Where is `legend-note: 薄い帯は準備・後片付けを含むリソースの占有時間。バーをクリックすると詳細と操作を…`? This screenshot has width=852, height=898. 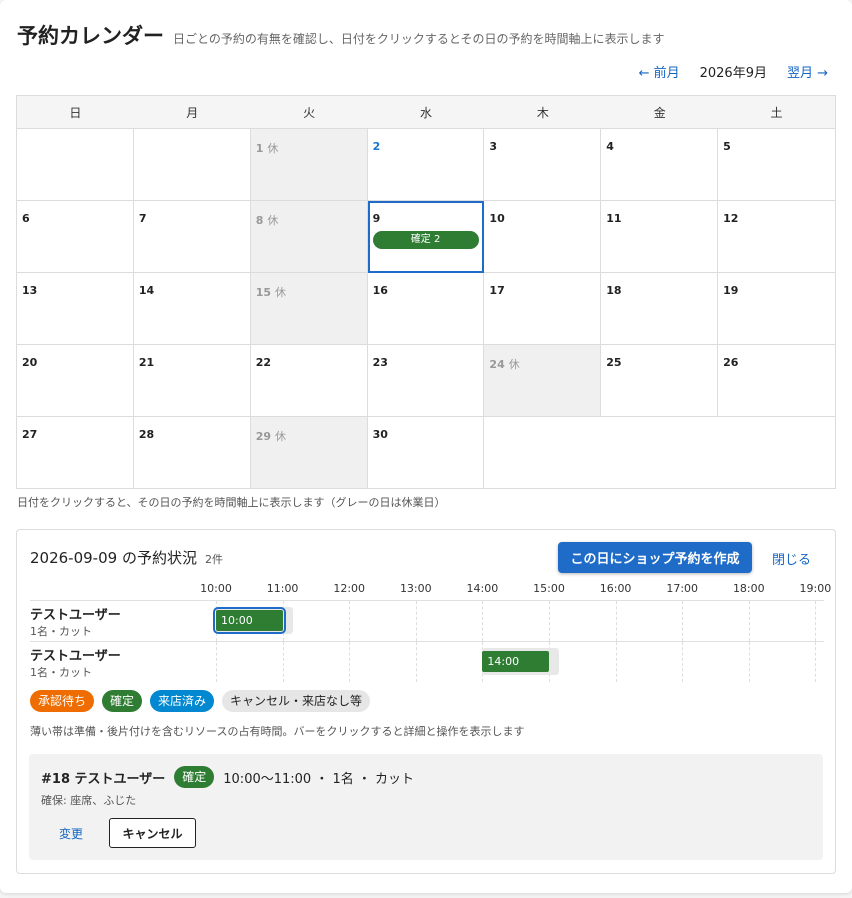
legend-note: 薄い帯は準備・後片付けを含むリソースの占有時間。バーをクリックすると詳細と操作を… is located at coordinates (277, 731).